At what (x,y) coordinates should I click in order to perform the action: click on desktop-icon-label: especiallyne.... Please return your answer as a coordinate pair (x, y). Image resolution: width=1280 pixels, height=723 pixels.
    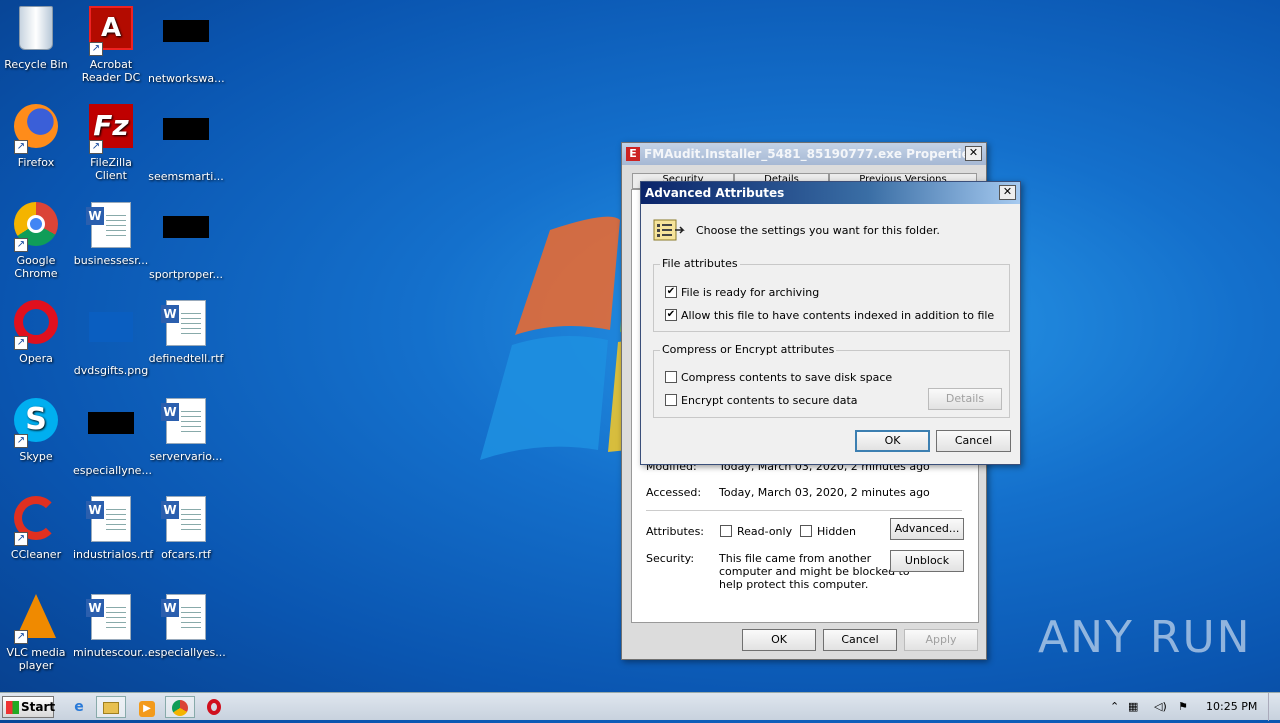
    Looking at the image, I should click on (112, 470).